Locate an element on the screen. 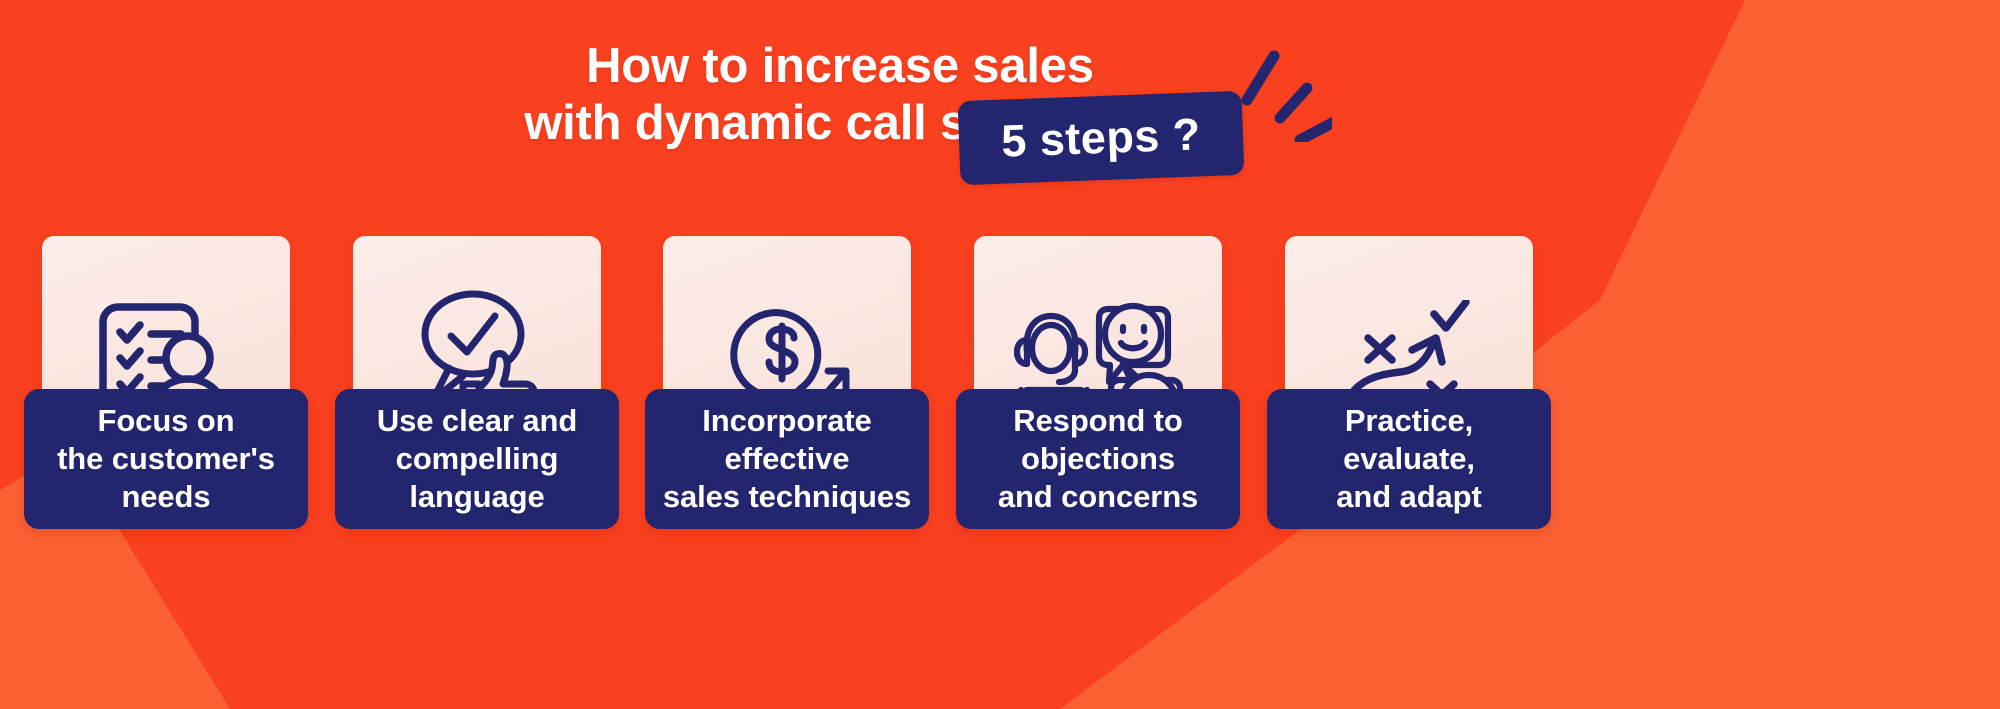 The image size is (2000, 709). step-5-label-line-3: and adapt is located at coordinates (1409, 496).